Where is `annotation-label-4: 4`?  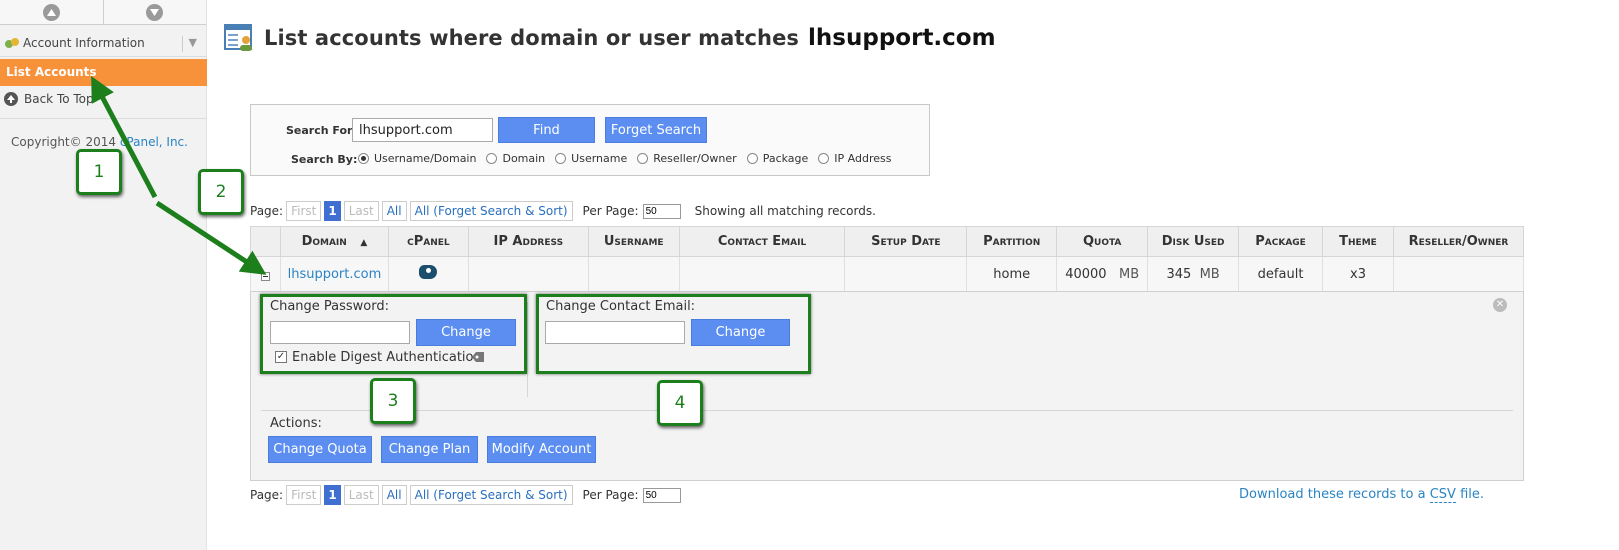 annotation-label-4: 4 is located at coordinates (680, 403).